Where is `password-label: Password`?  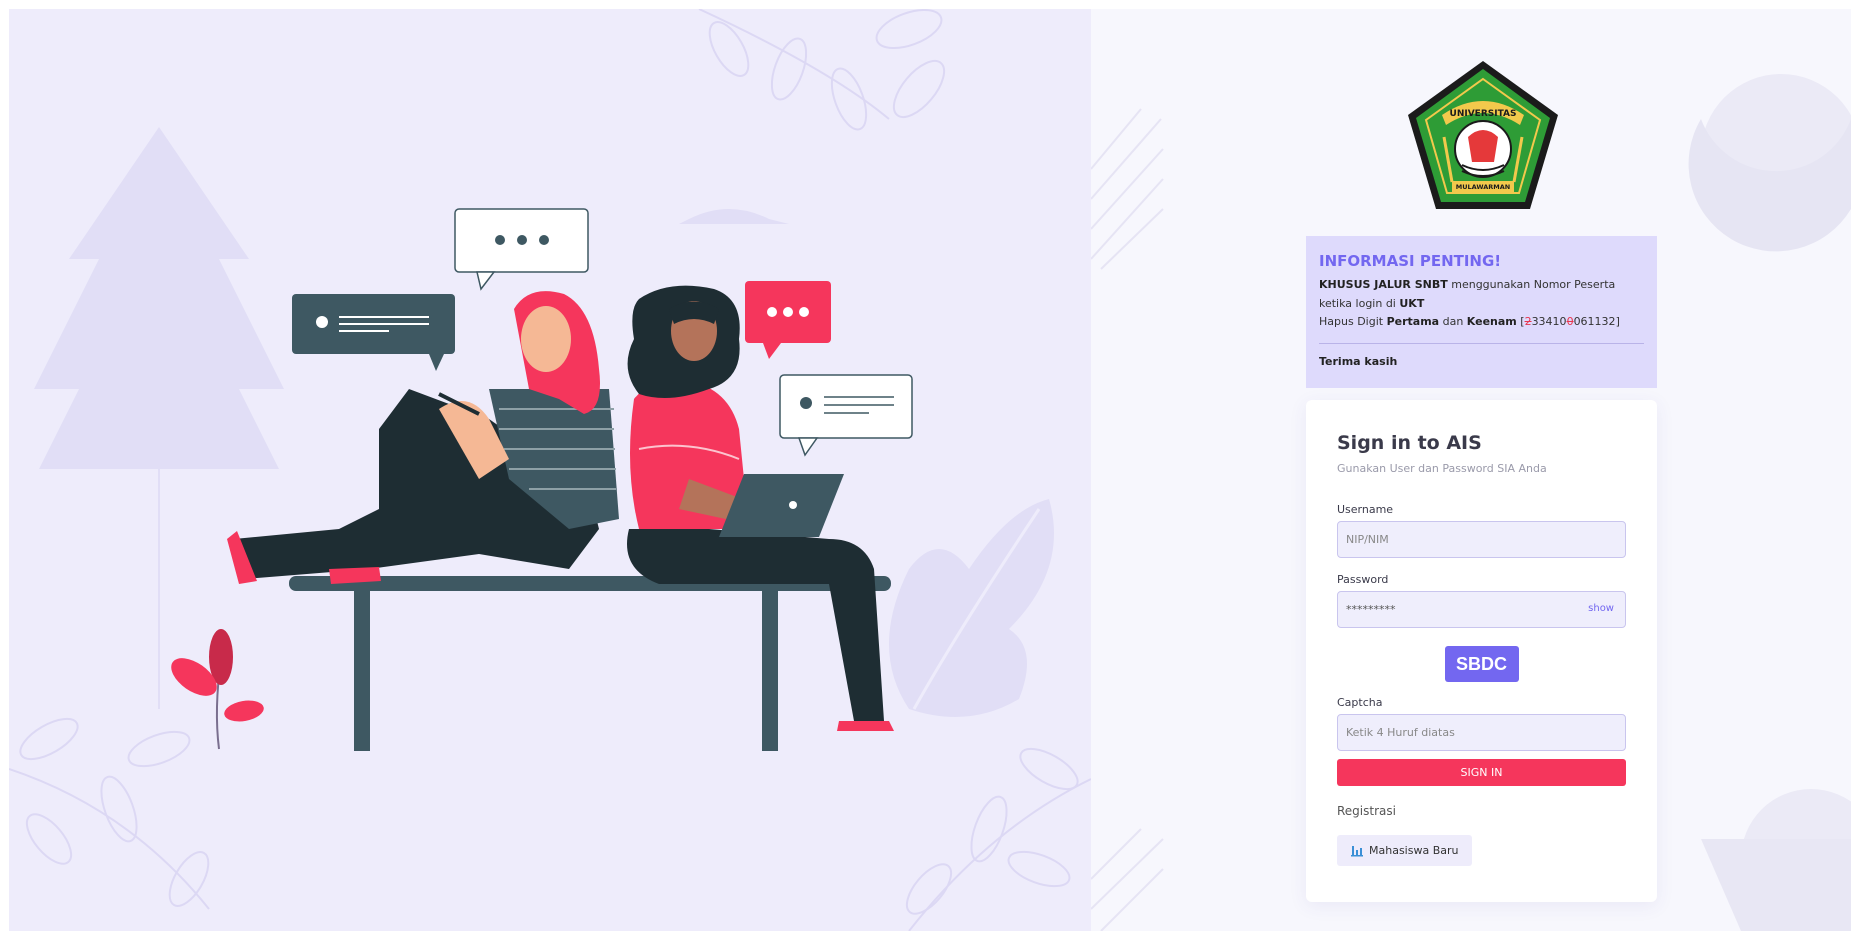 password-label: Password is located at coordinates (1363, 579).